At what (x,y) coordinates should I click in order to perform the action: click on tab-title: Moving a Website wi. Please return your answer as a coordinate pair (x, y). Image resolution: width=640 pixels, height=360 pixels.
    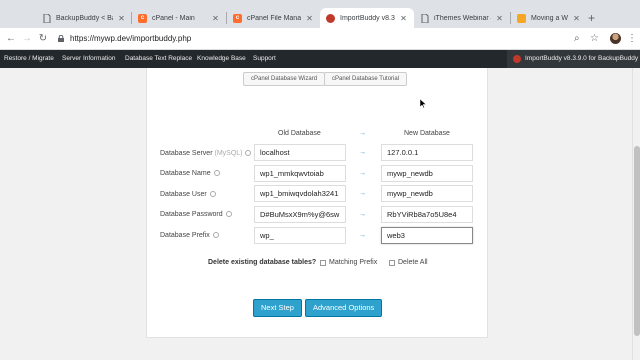
    Looking at the image, I should click on (549, 18).